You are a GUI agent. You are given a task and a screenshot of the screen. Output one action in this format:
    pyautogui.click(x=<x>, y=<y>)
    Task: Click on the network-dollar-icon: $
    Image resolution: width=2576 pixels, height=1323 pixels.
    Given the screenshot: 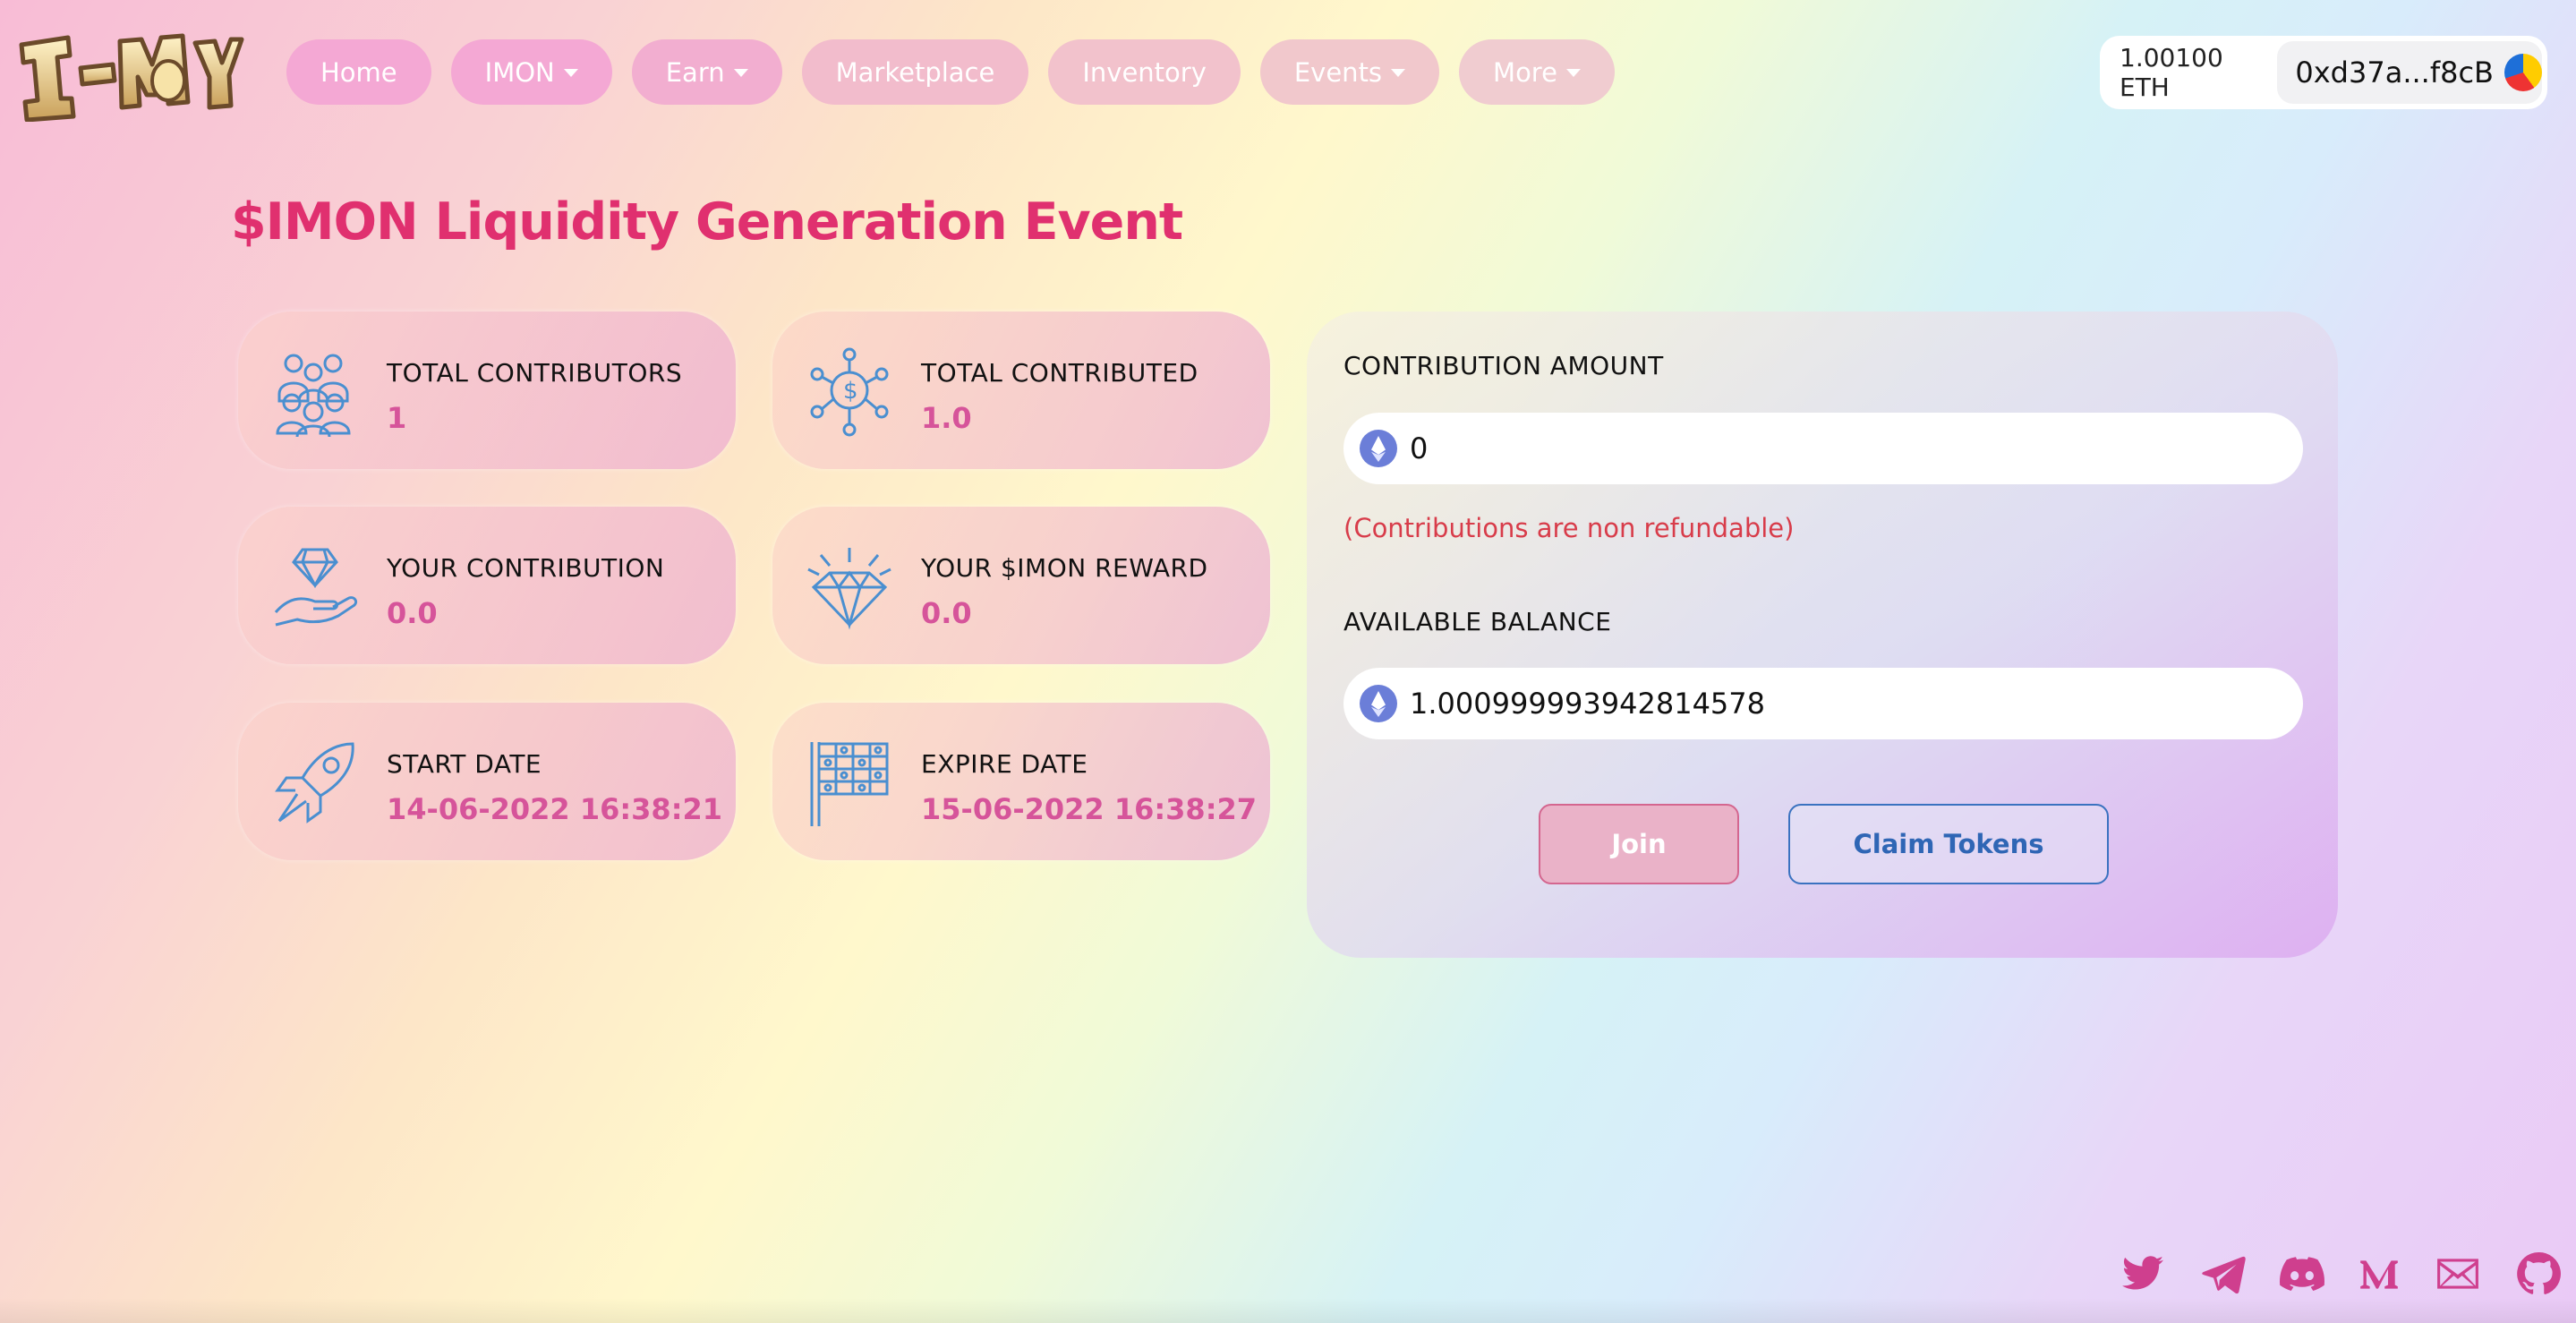 What is the action you would take?
    pyautogui.click(x=849, y=392)
    